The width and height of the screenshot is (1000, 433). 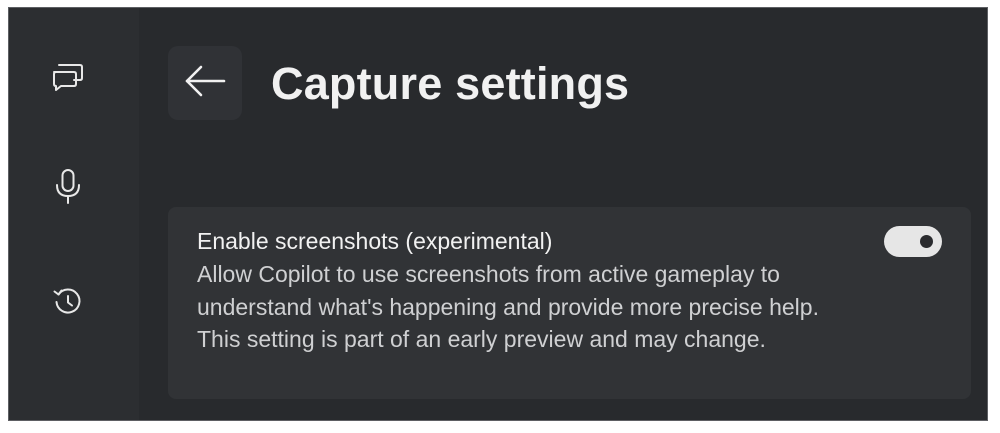 I want to click on setting-title: Enable screenshots (experimental), so click(x=375, y=241).